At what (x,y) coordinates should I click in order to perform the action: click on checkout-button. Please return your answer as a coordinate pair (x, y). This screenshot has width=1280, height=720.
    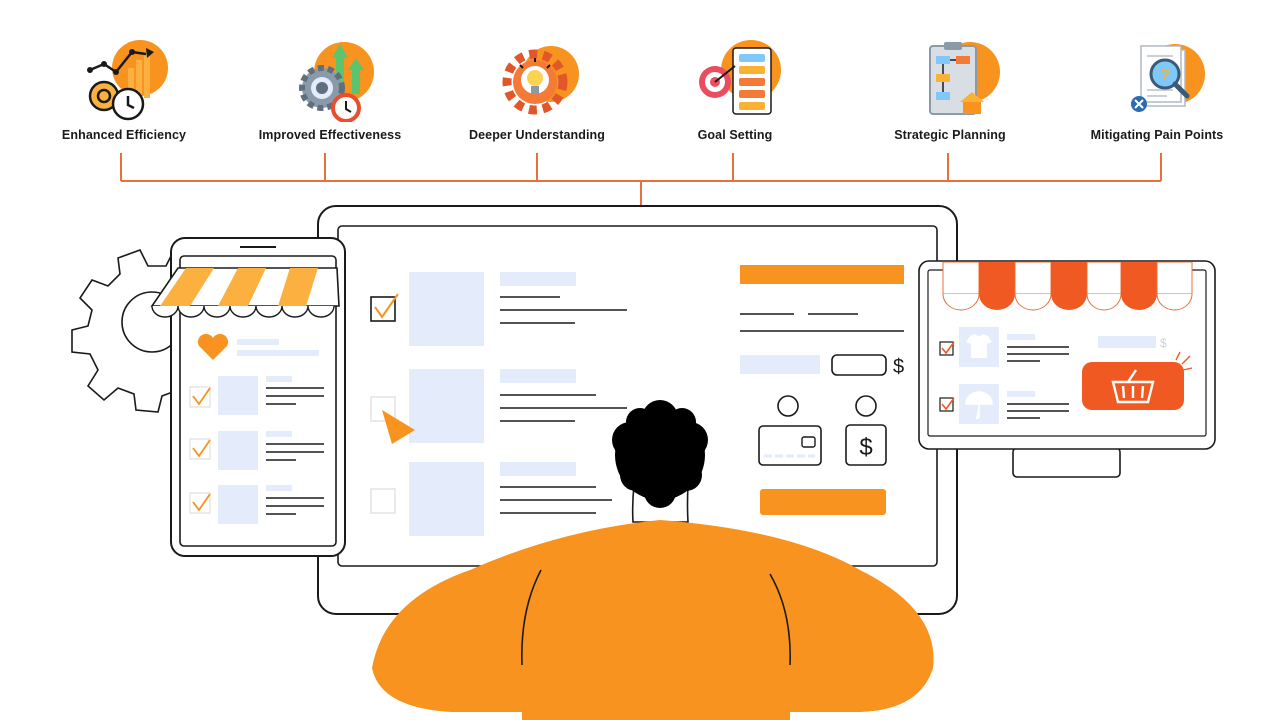
    Looking at the image, I should click on (823, 502).